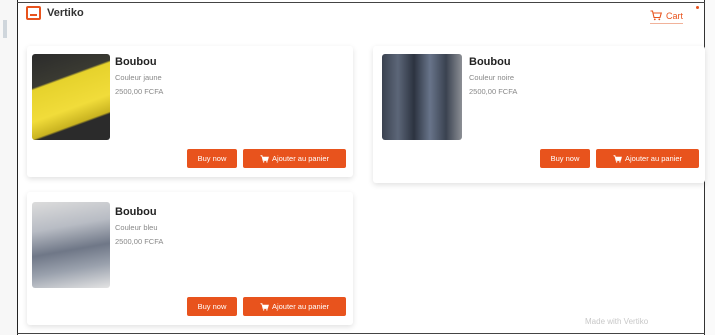  What do you see at coordinates (709, 167) in the screenshot?
I see `right-panel-edge` at bounding box center [709, 167].